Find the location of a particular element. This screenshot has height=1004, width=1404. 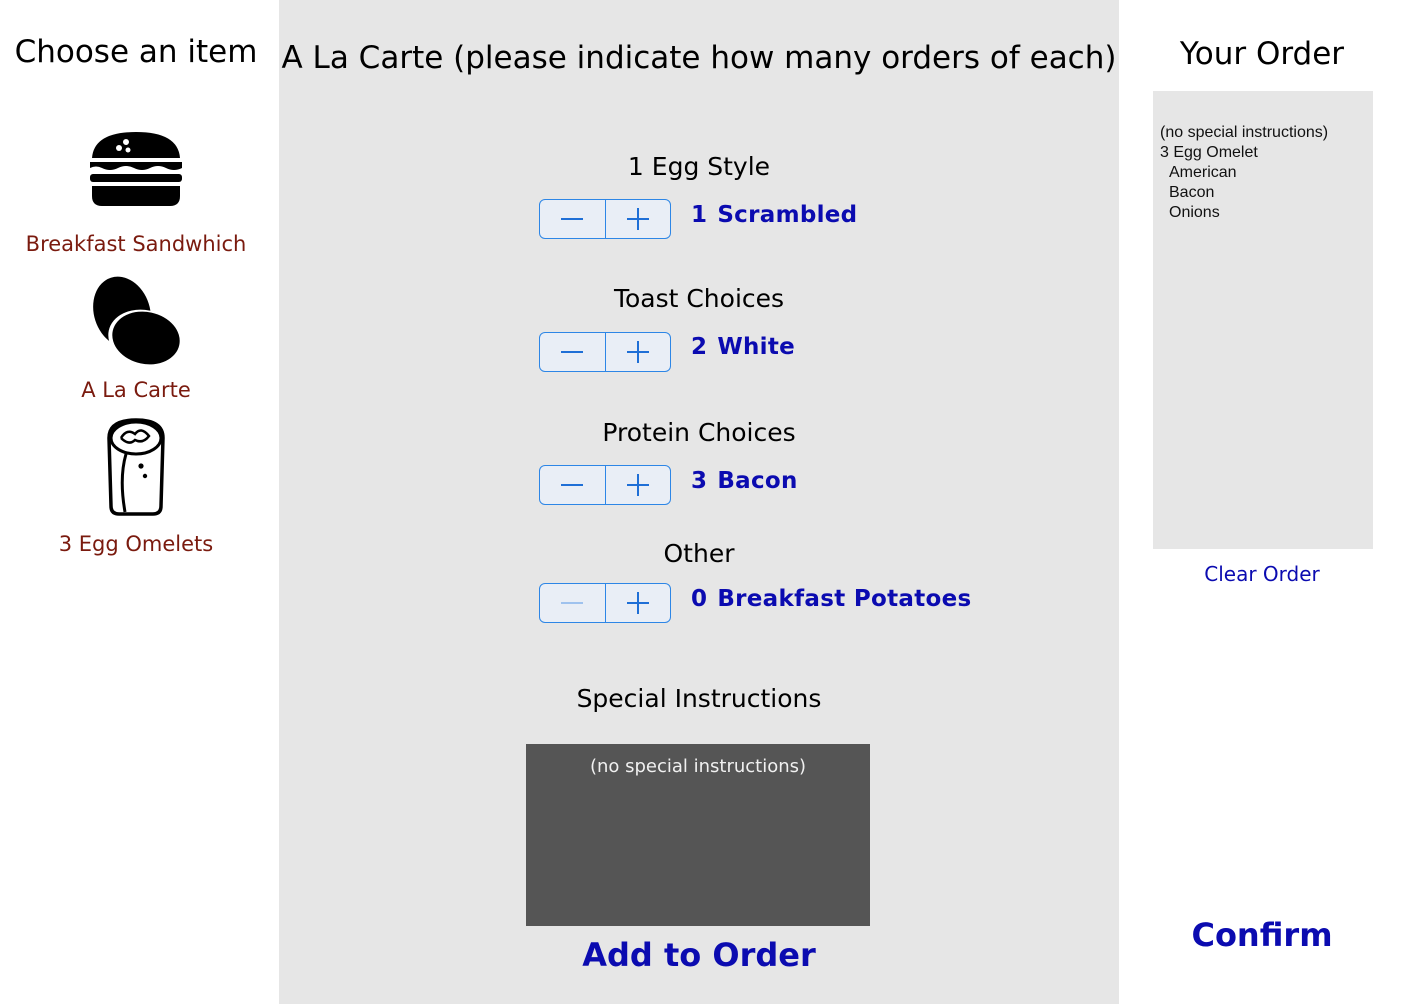

toast-stepper is located at coordinates (605, 352).